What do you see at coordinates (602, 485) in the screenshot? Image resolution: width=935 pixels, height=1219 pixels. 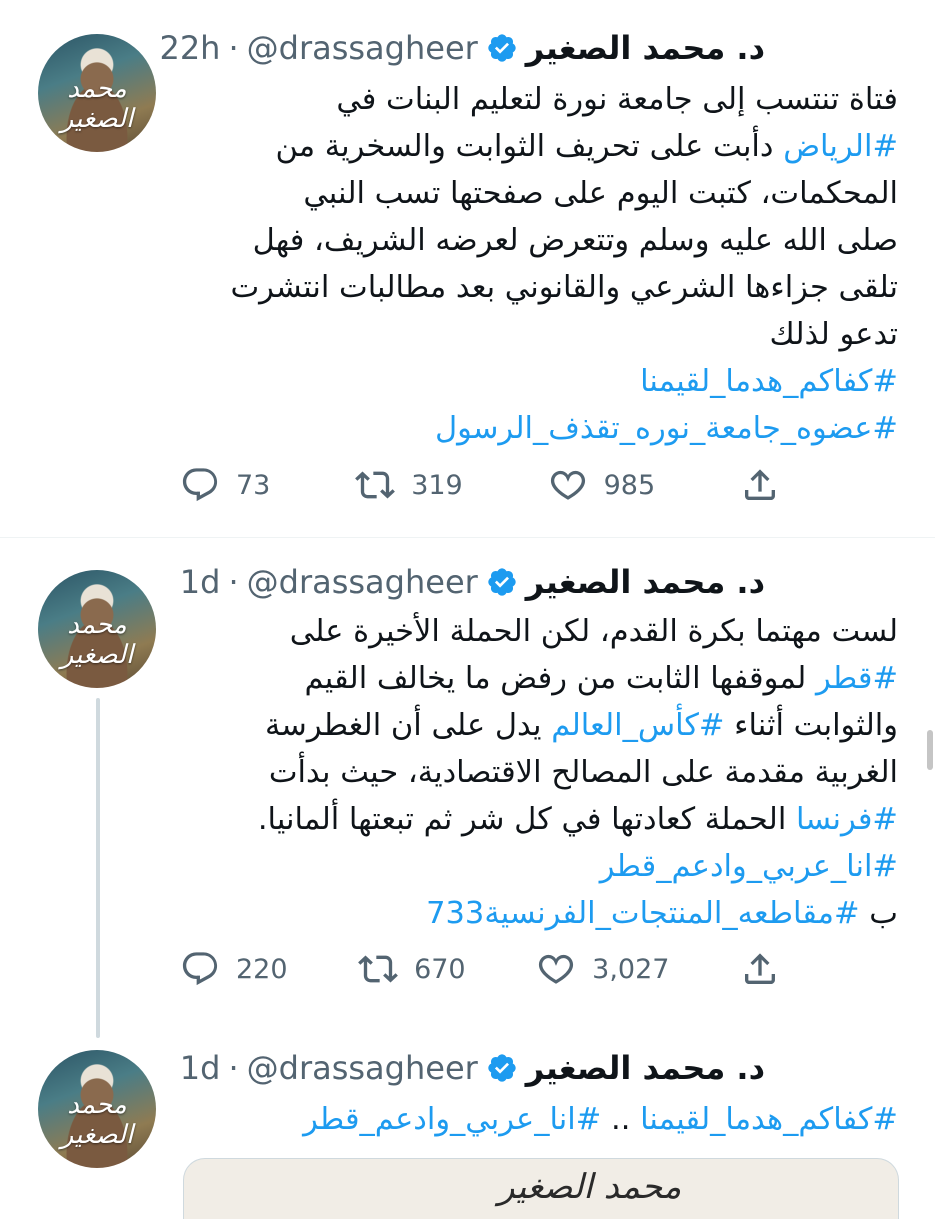 I see `like-button: 985` at bounding box center [602, 485].